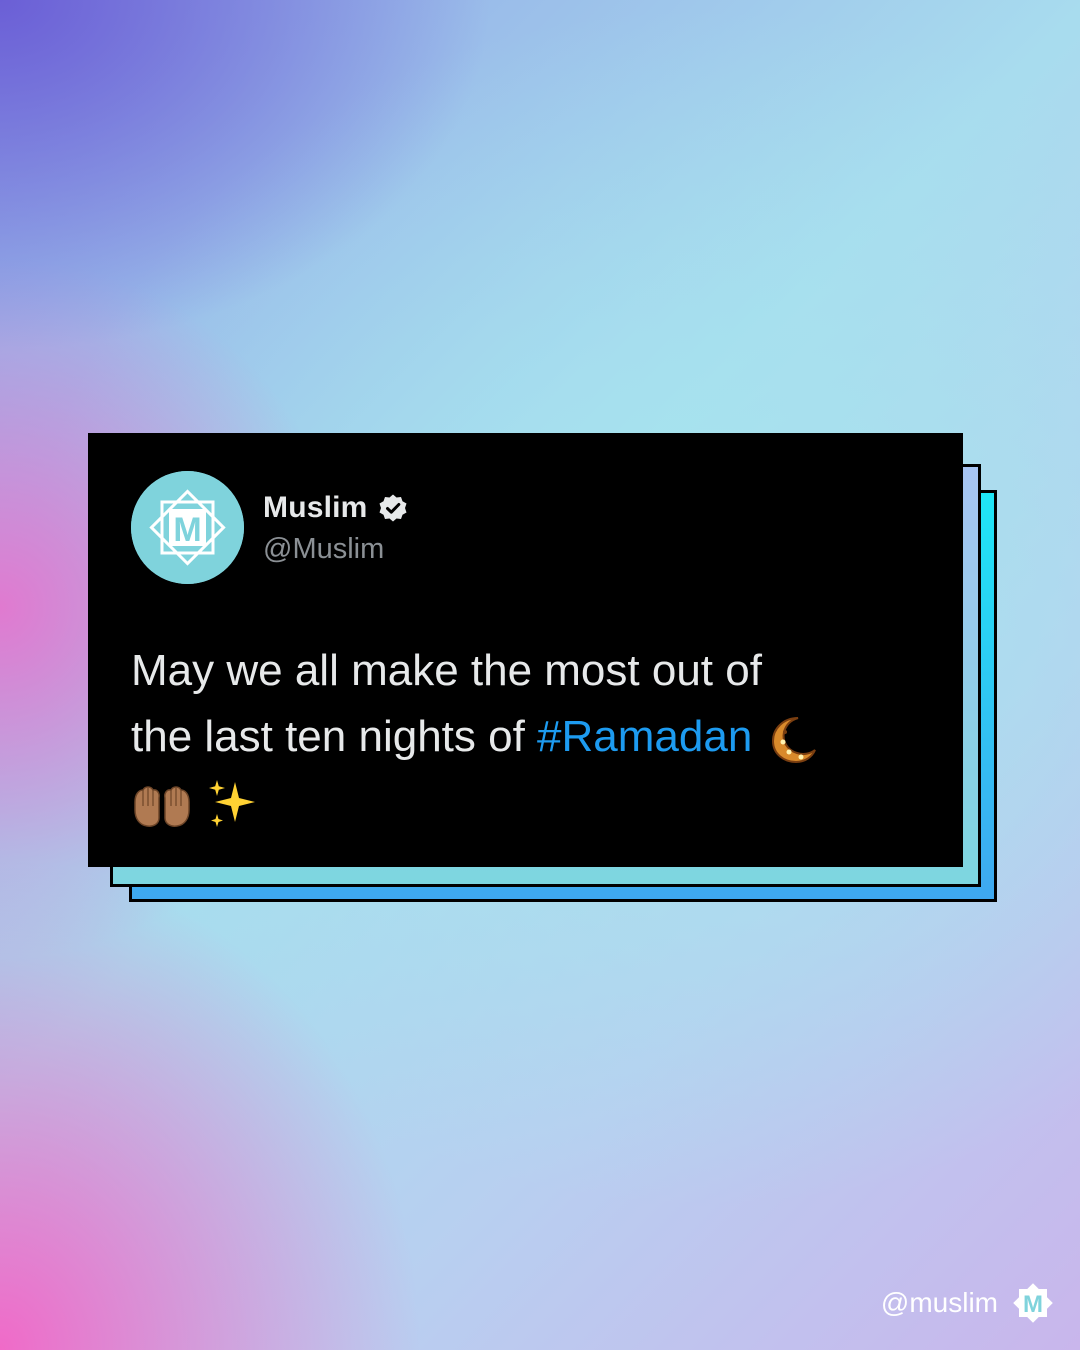  I want to click on display-name: Muslim, so click(315, 508).